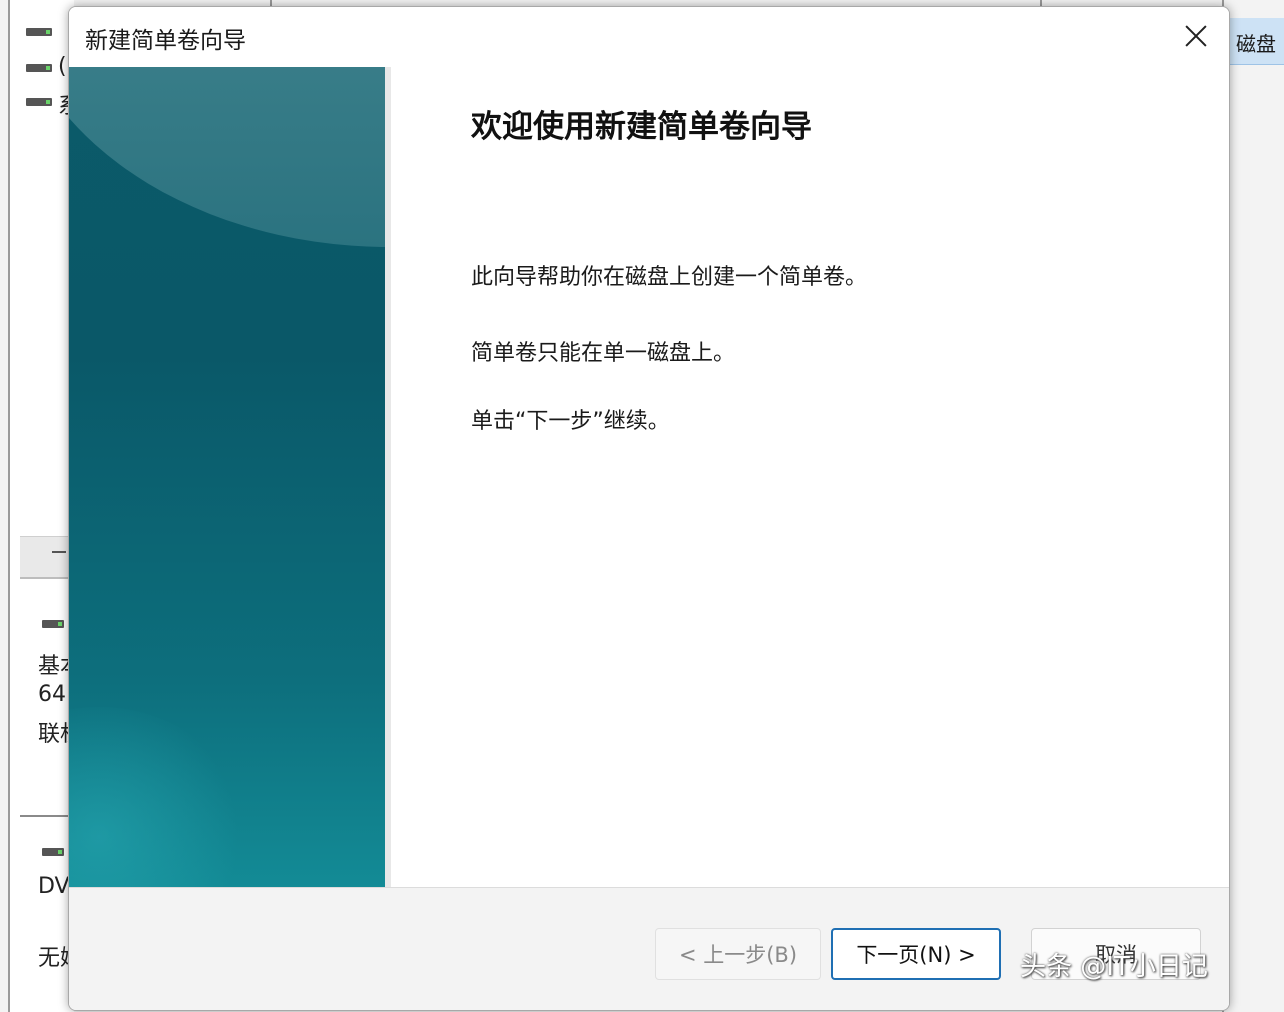 This screenshot has height=1012, width=1284. What do you see at coordinates (165, 41) in the screenshot?
I see `dialog-title: 新建简单卷向导` at bounding box center [165, 41].